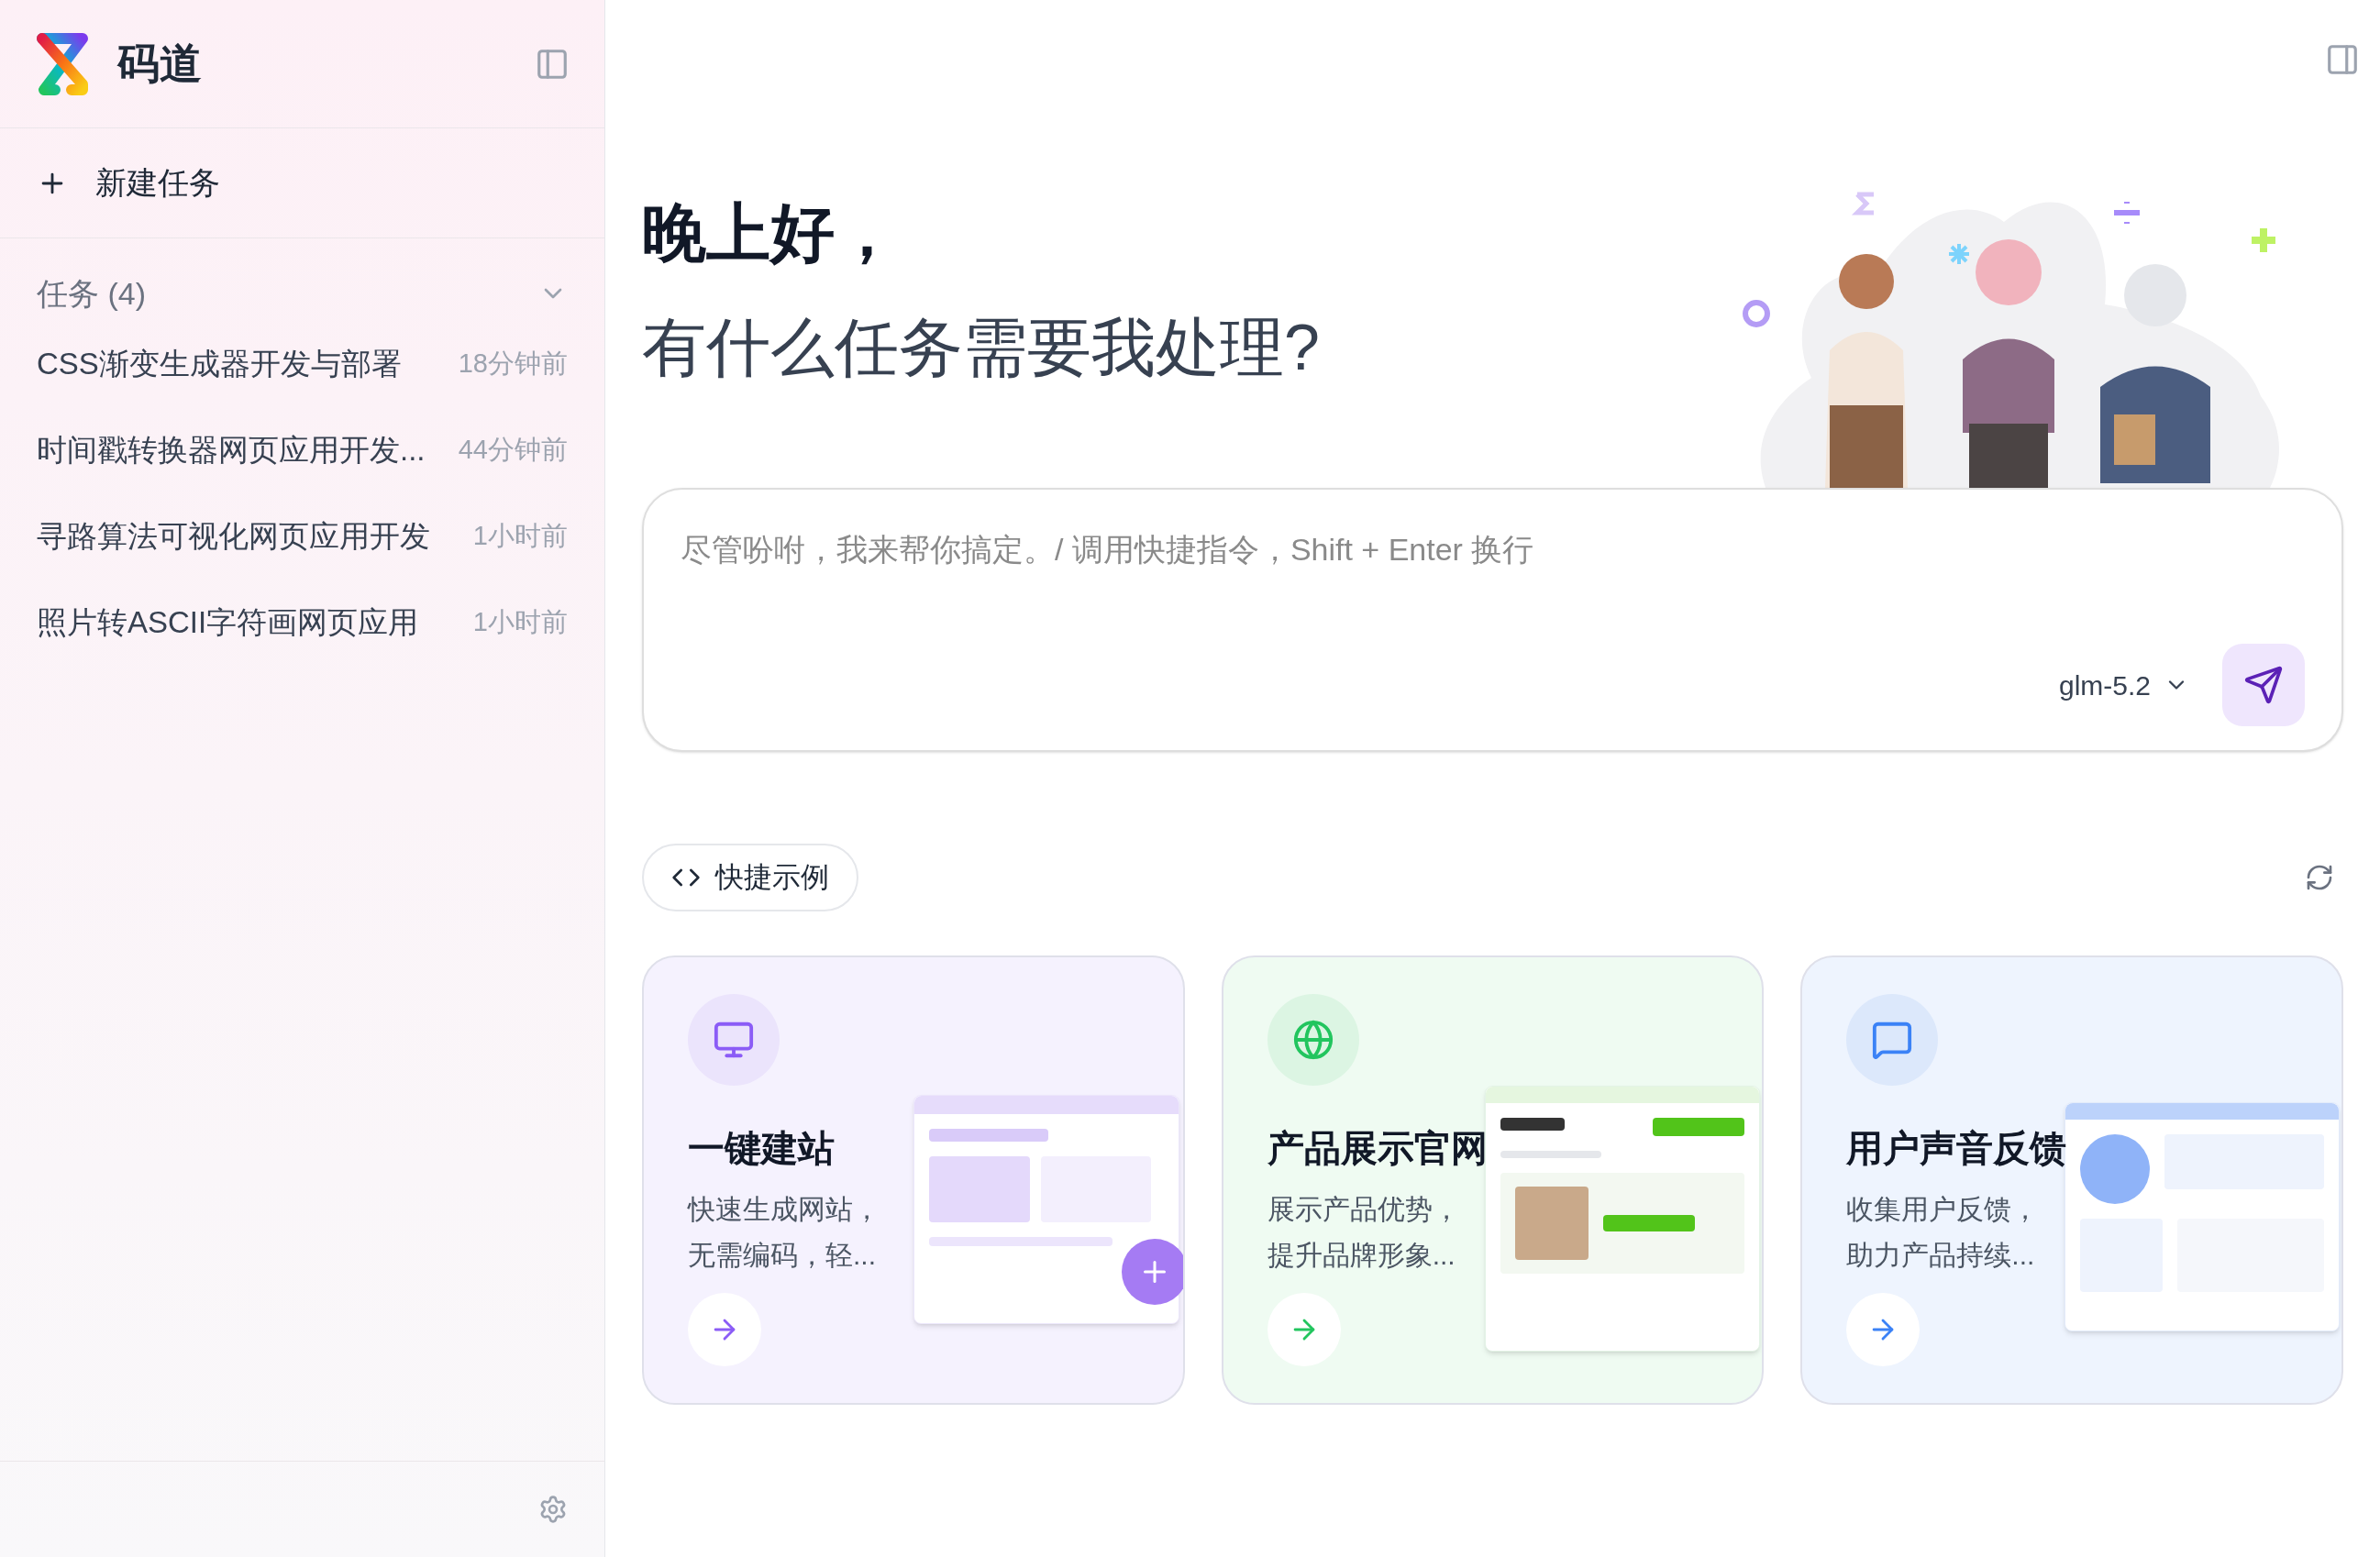 This screenshot has width=2380, height=1557. What do you see at coordinates (1956, 1148) in the screenshot?
I see `card-title: 用户声音反馈` at bounding box center [1956, 1148].